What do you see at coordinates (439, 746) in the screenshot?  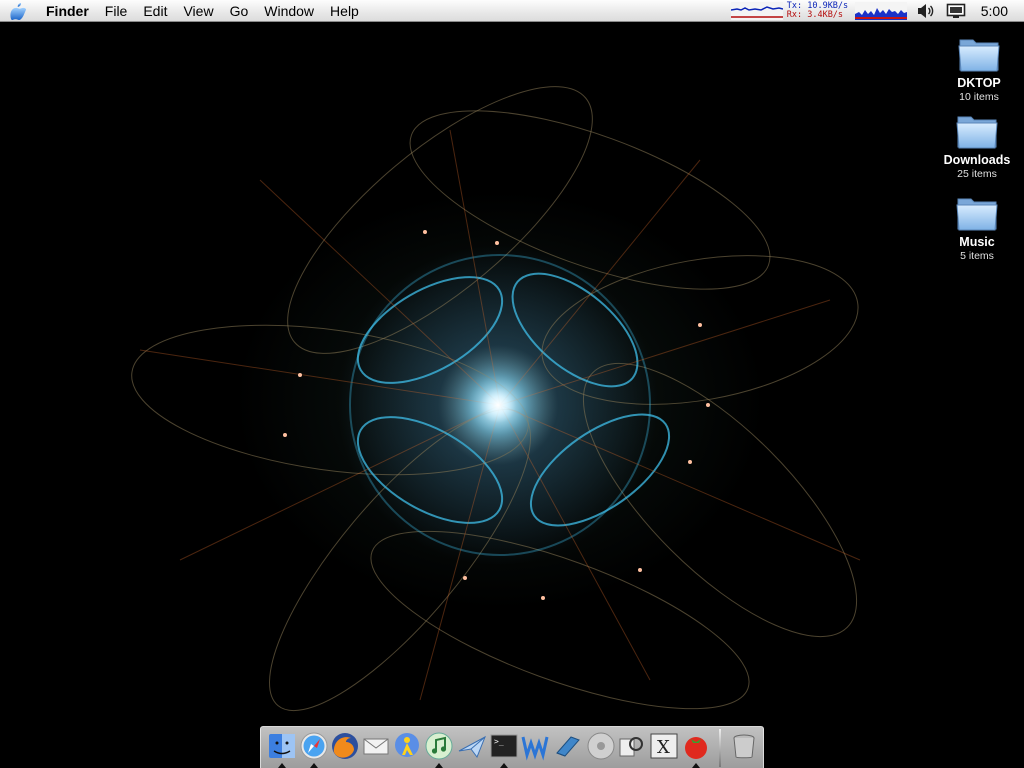 I see `itunes-icon` at bounding box center [439, 746].